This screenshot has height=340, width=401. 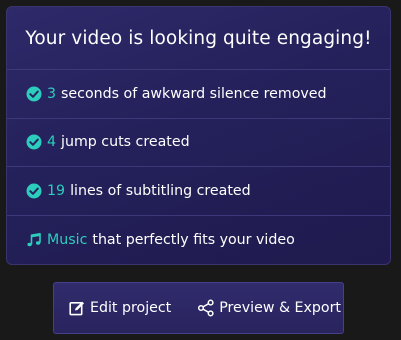 I want to click on card-title: Your video is looking quite engaging!, so click(x=198, y=38).